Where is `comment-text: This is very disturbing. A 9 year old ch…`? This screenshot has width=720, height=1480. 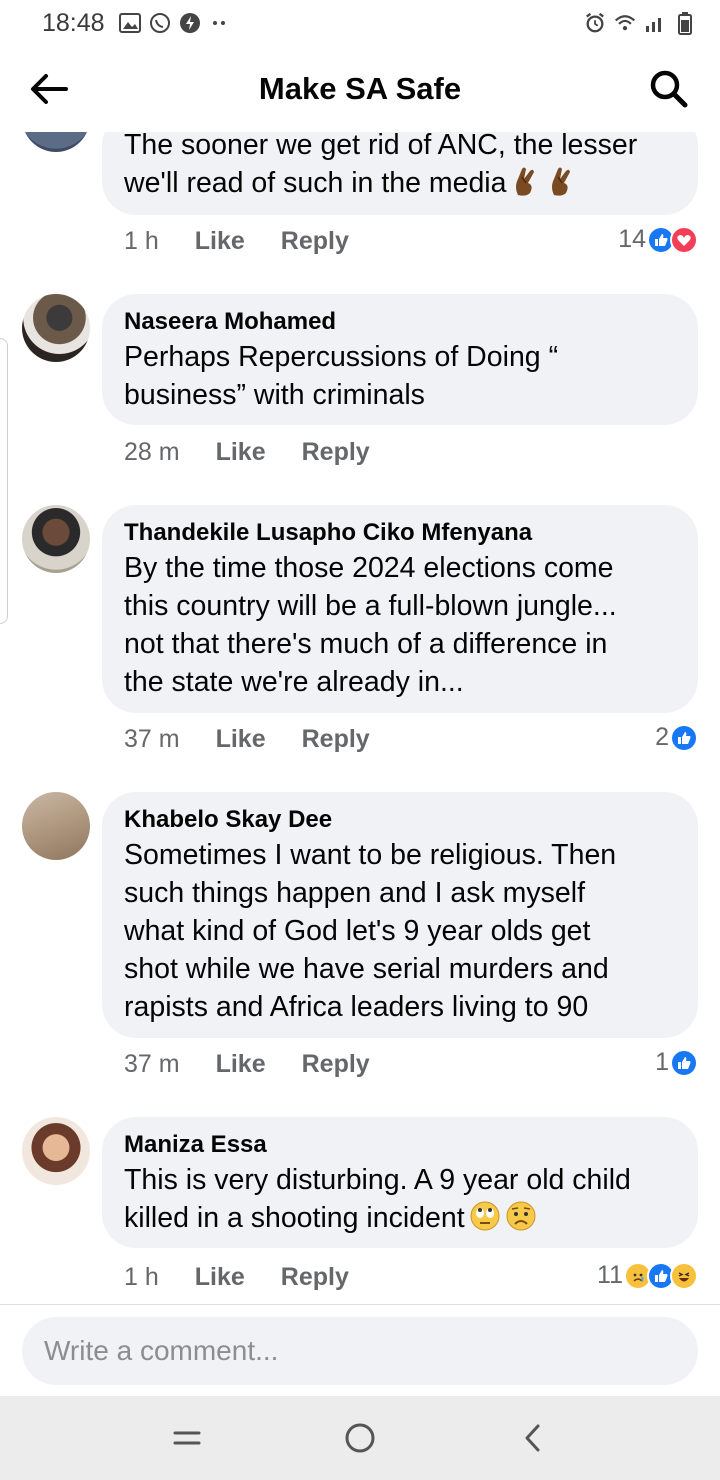
comment-text: This is very disturbing. A 9 year old ch… is located at coordinates (377, 1199).